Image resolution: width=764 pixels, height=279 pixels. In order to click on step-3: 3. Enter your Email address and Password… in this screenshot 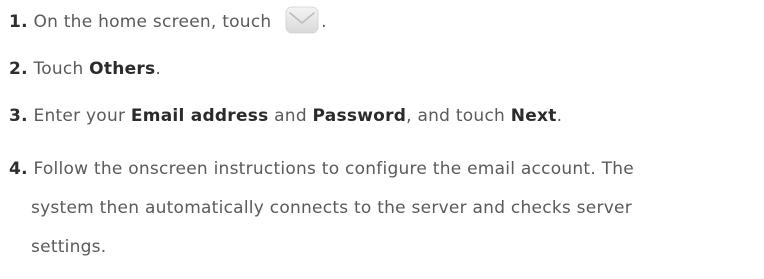, I will do `click(285, 116)`.